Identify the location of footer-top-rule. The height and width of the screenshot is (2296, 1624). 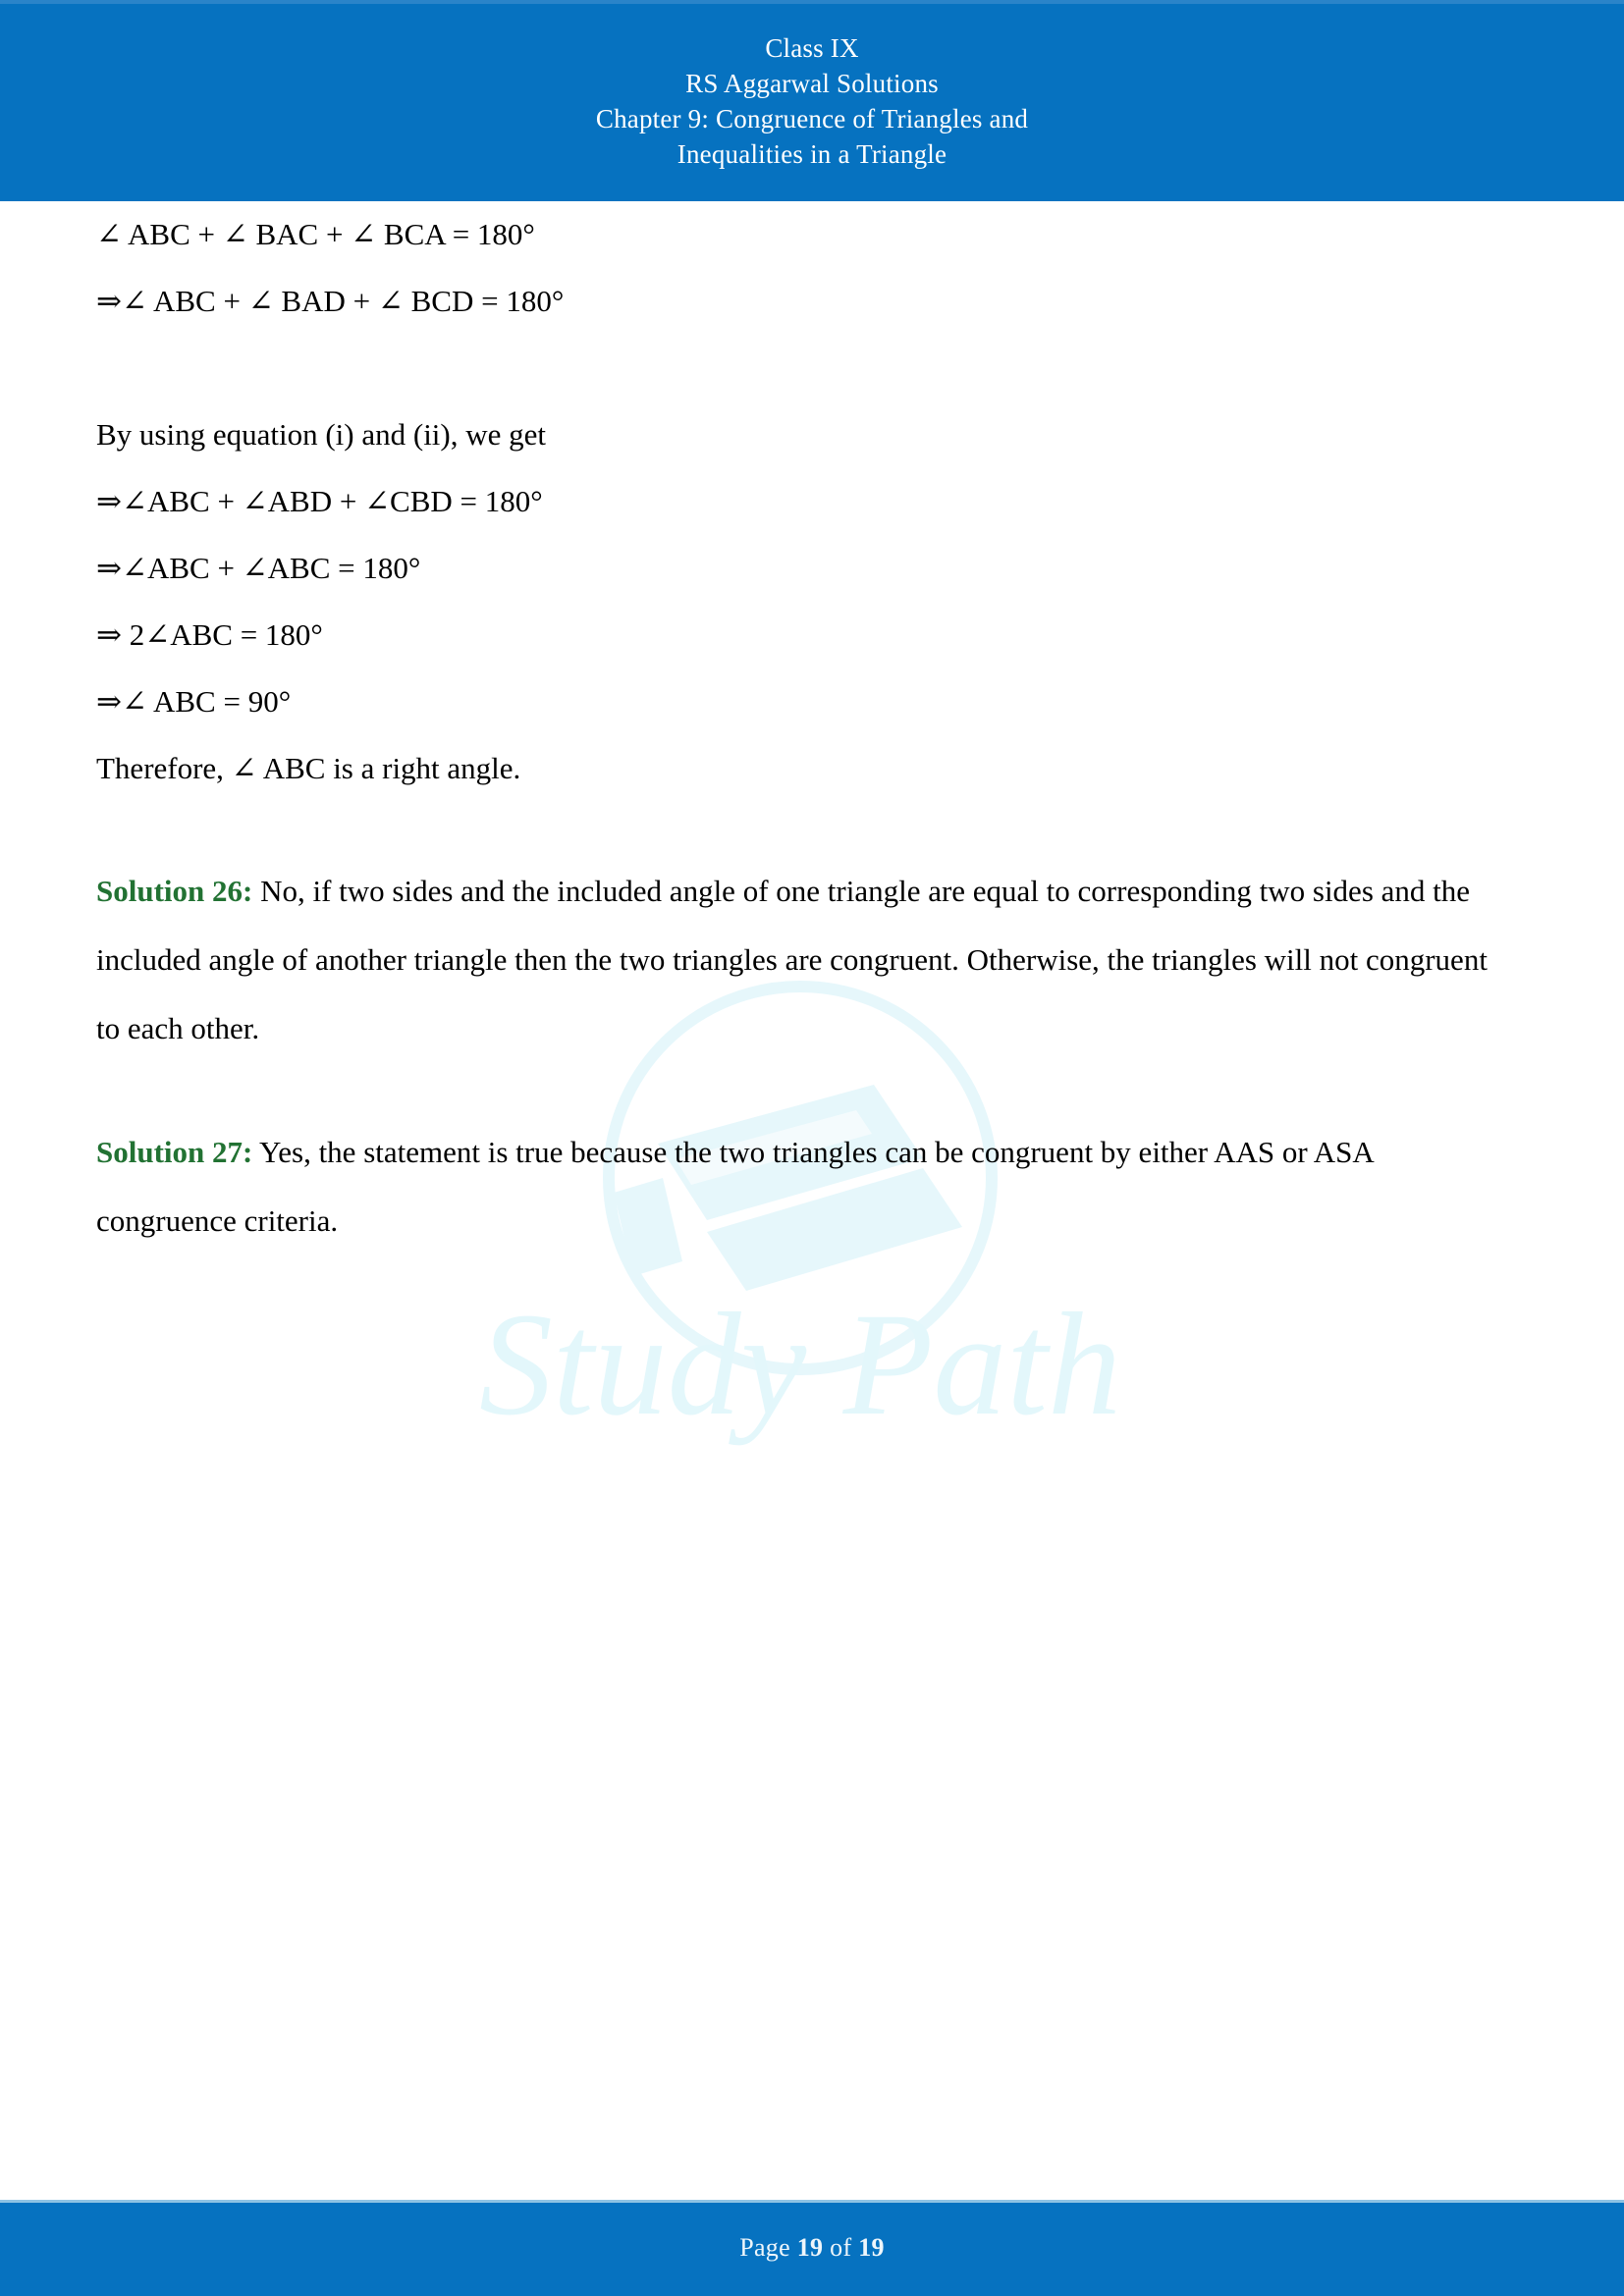
(812, 2201).